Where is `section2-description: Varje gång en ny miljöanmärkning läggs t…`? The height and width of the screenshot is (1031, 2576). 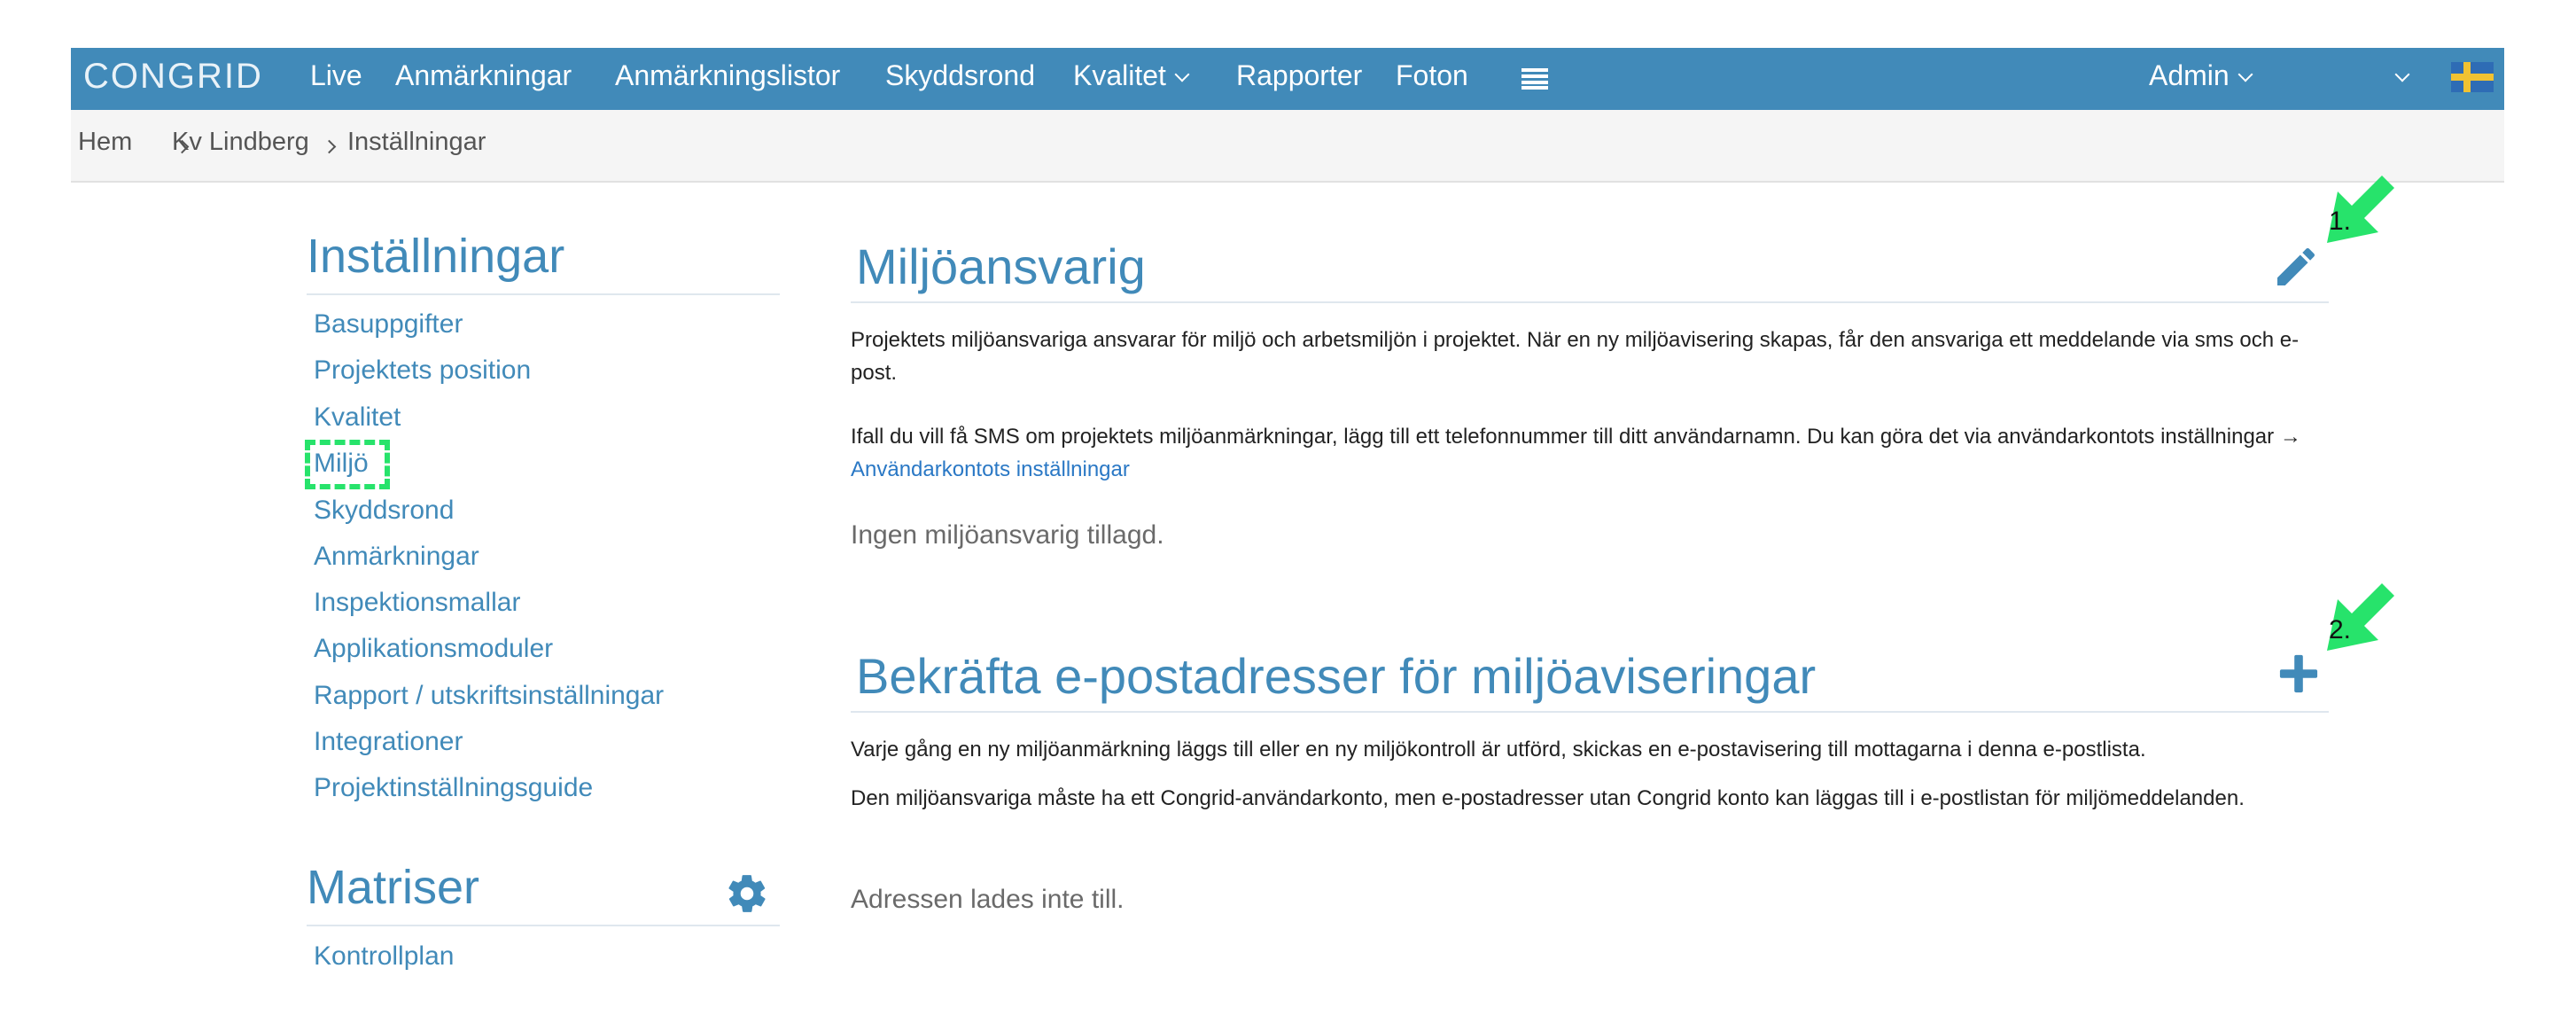 section2-description: Varje gång en ny miljöanmärkning läggs t… is located at coordinates (1499, 750).